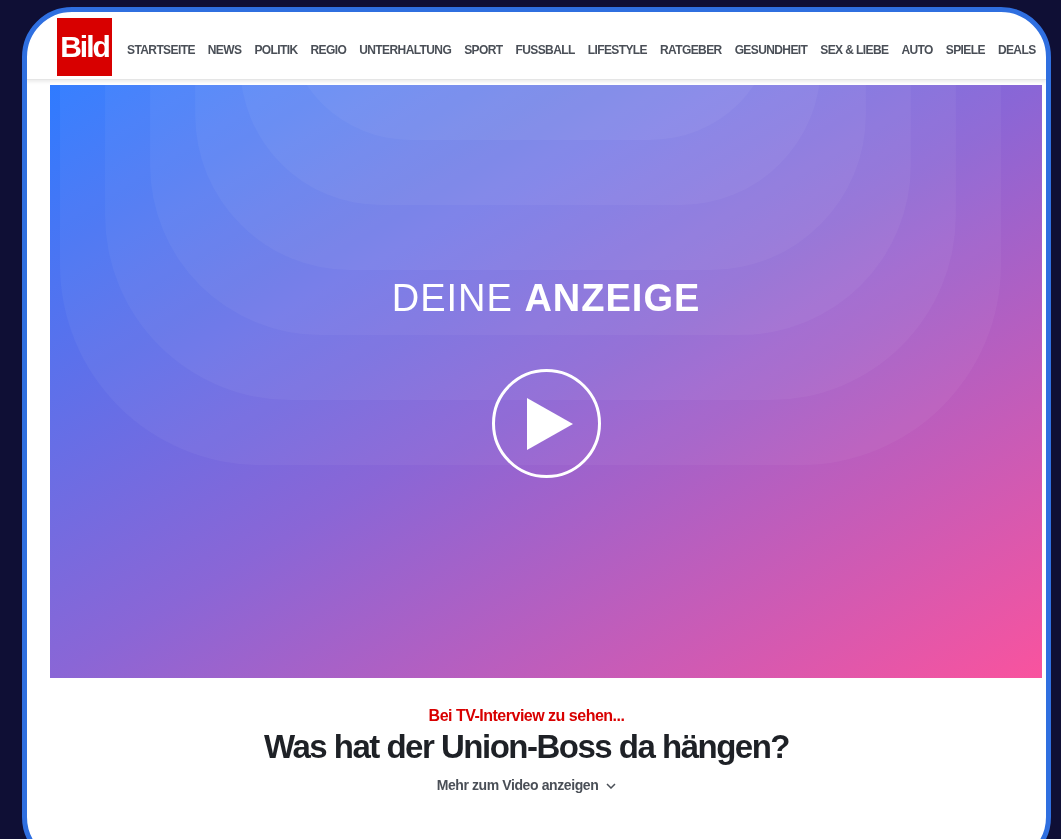 Image resolution: width=1061 pixels, height=839 pixels. I want to click on more-link: Mehr zum Video anzeigen, so click(526, 786).